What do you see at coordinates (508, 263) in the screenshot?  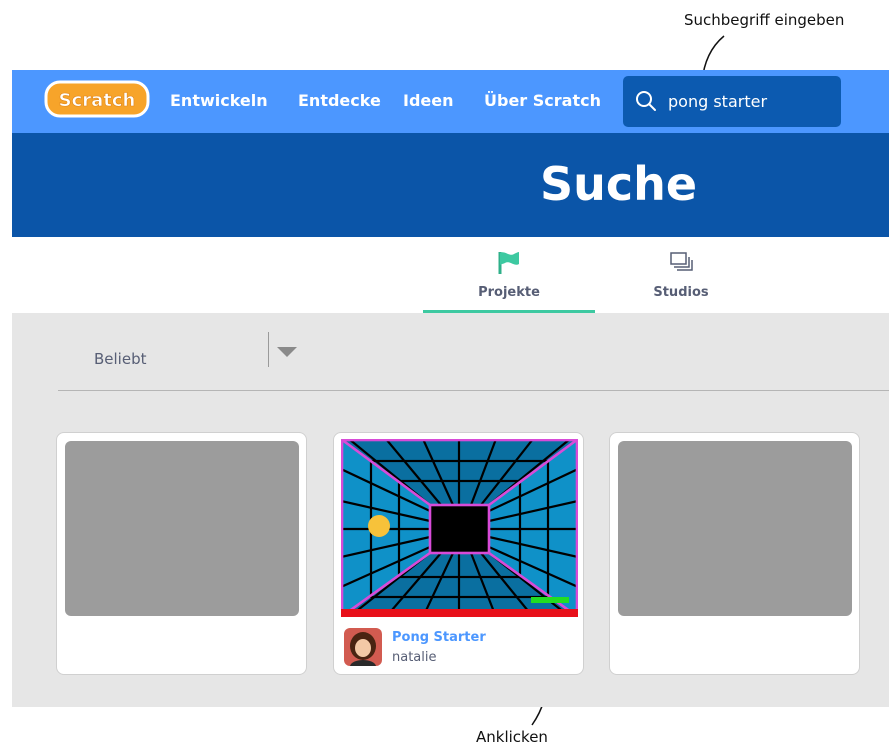 I see `flag-icon` at bounding box center [508, 263].